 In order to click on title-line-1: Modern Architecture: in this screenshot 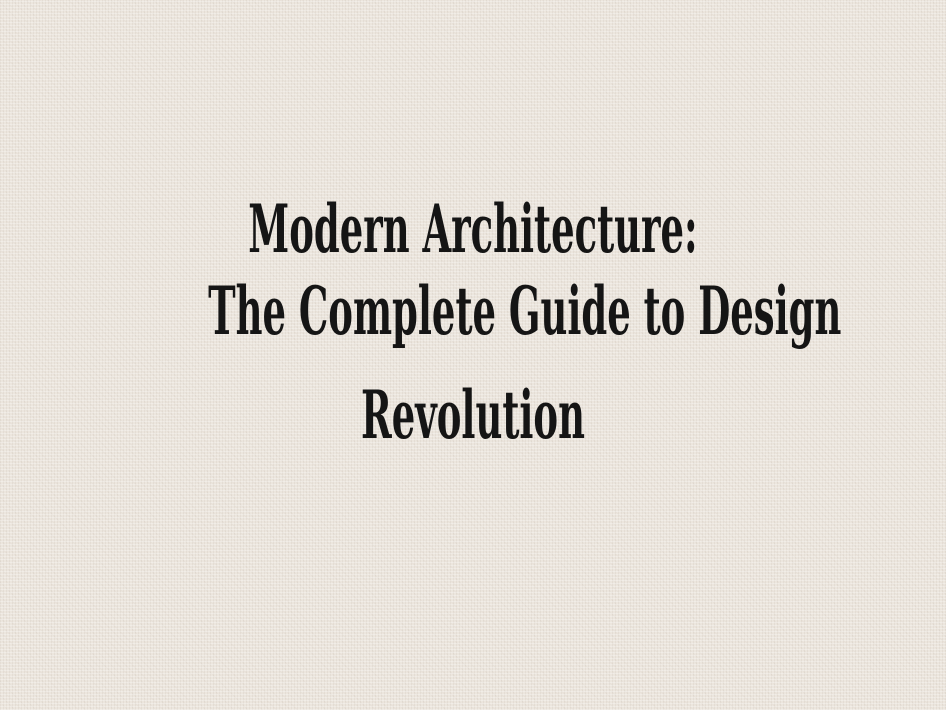, I will do `click(473, 229)`.